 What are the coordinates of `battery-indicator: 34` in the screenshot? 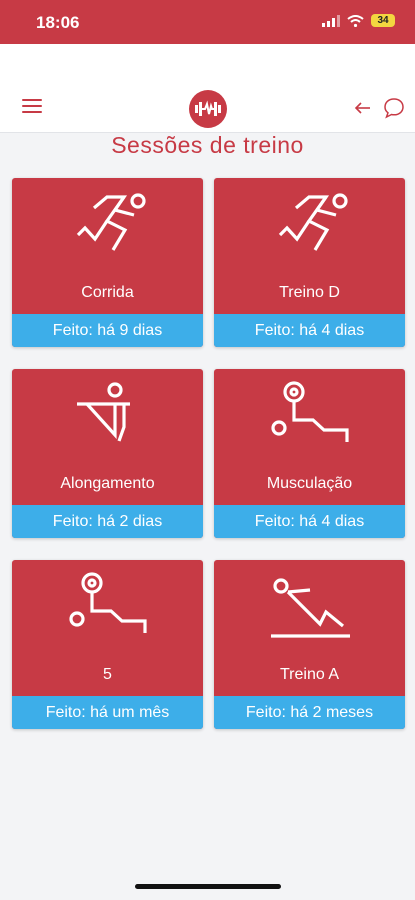 It's located at (383, 20).